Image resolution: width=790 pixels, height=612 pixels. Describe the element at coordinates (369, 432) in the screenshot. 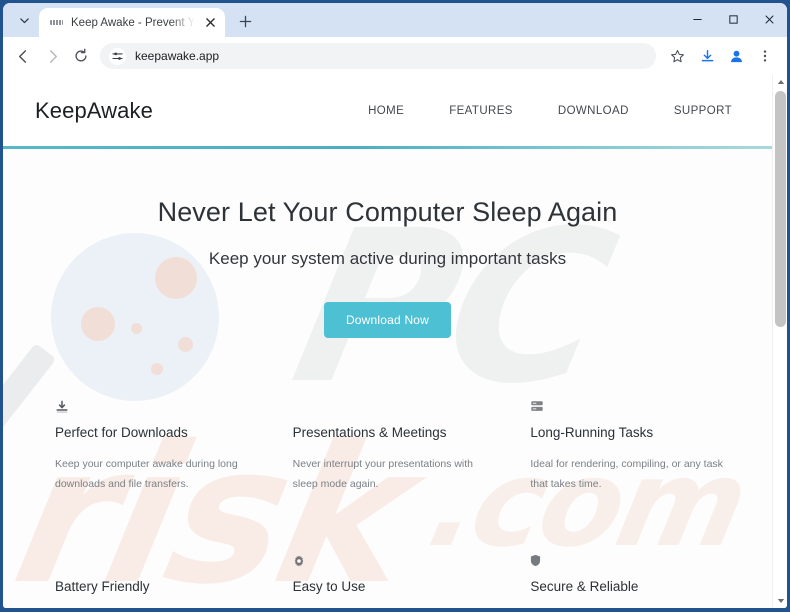

I see `feature-title: Presentations & Meetings` at that location.